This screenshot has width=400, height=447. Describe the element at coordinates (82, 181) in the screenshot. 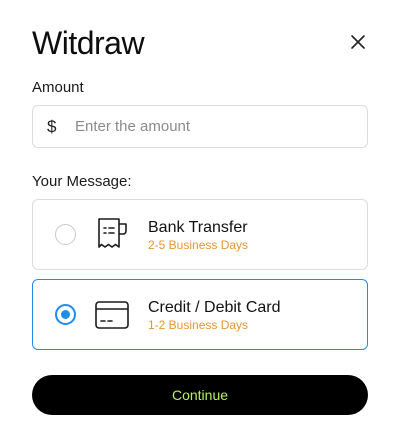

I see `message-label: Your Message:` at that location.